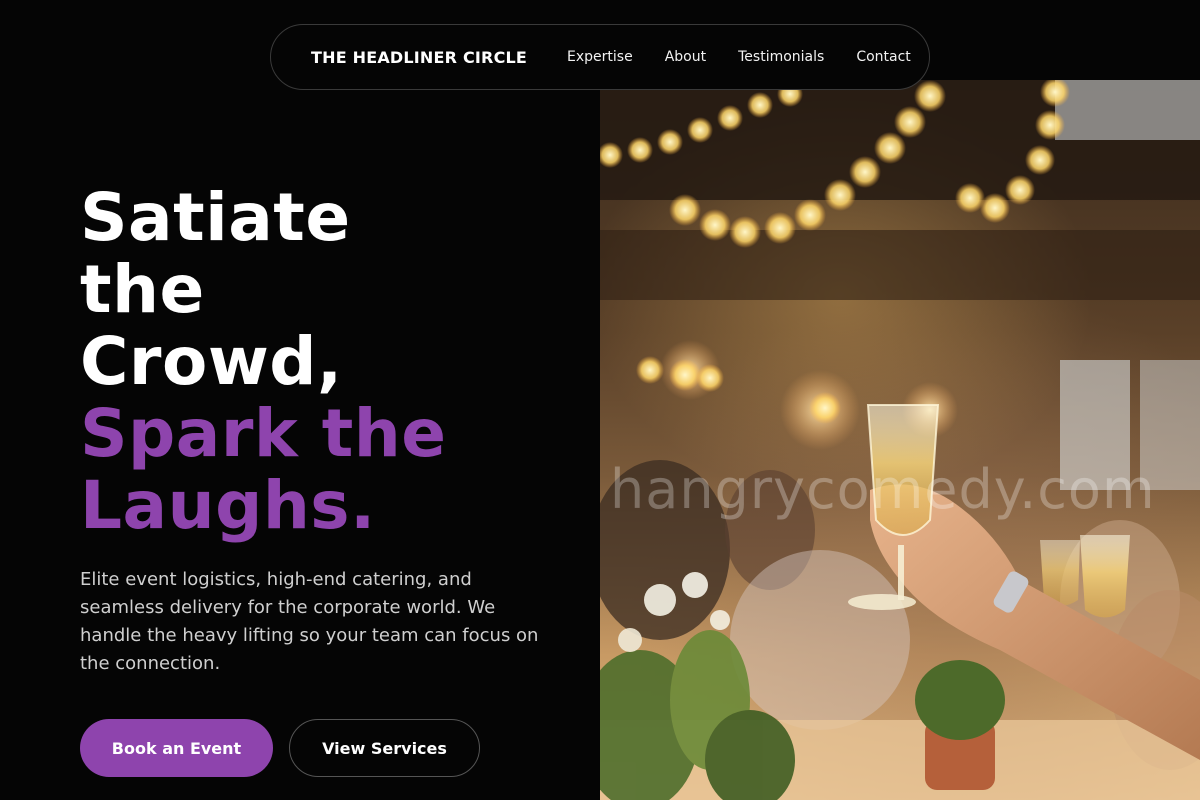 The width and height of the screenshot is (1200, 800). Describe the element at coordinates (685, 57) in the screenshot. I see `nav-link-about: About` at that location.